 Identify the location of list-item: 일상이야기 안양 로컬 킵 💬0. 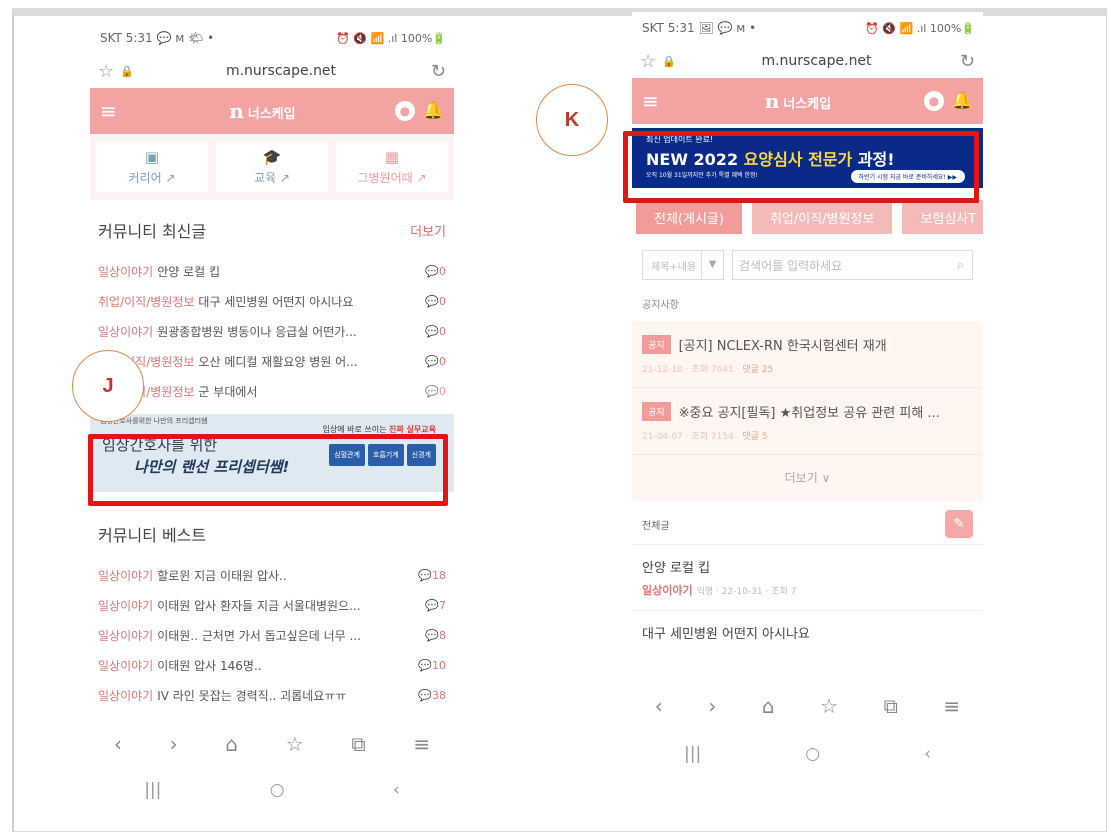
(272, 271).